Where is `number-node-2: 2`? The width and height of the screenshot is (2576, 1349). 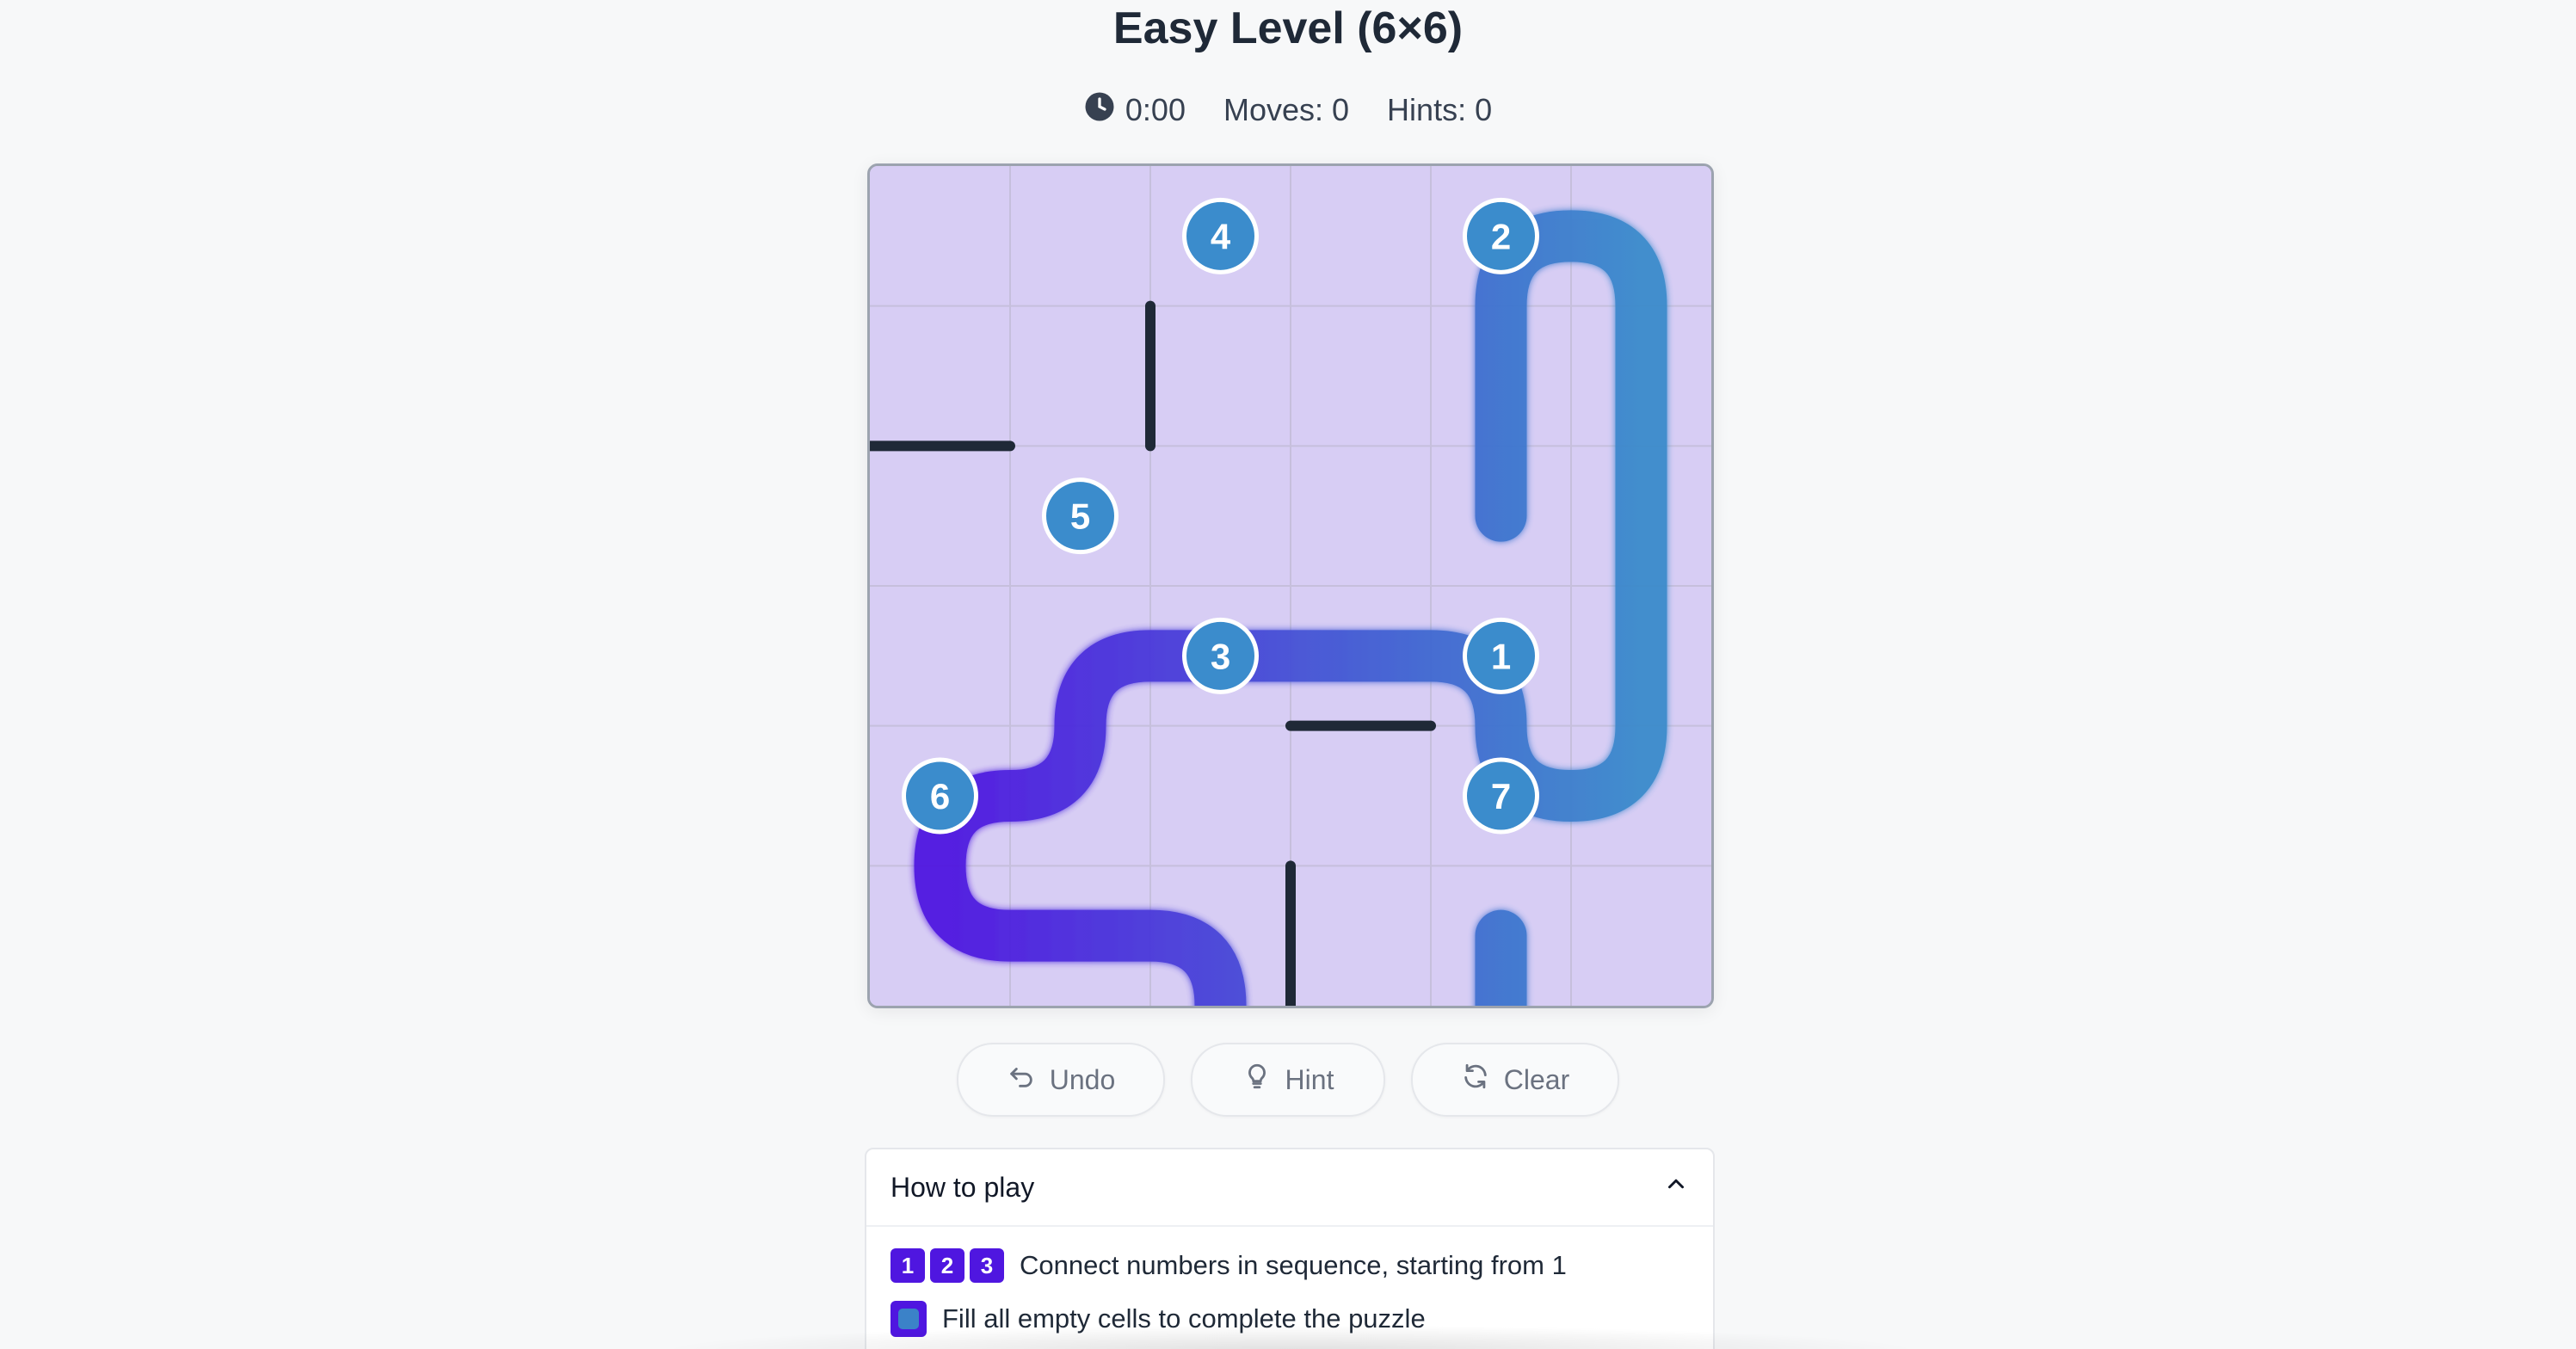 number-node-2: 2 is located at coordinates (1501, 236).